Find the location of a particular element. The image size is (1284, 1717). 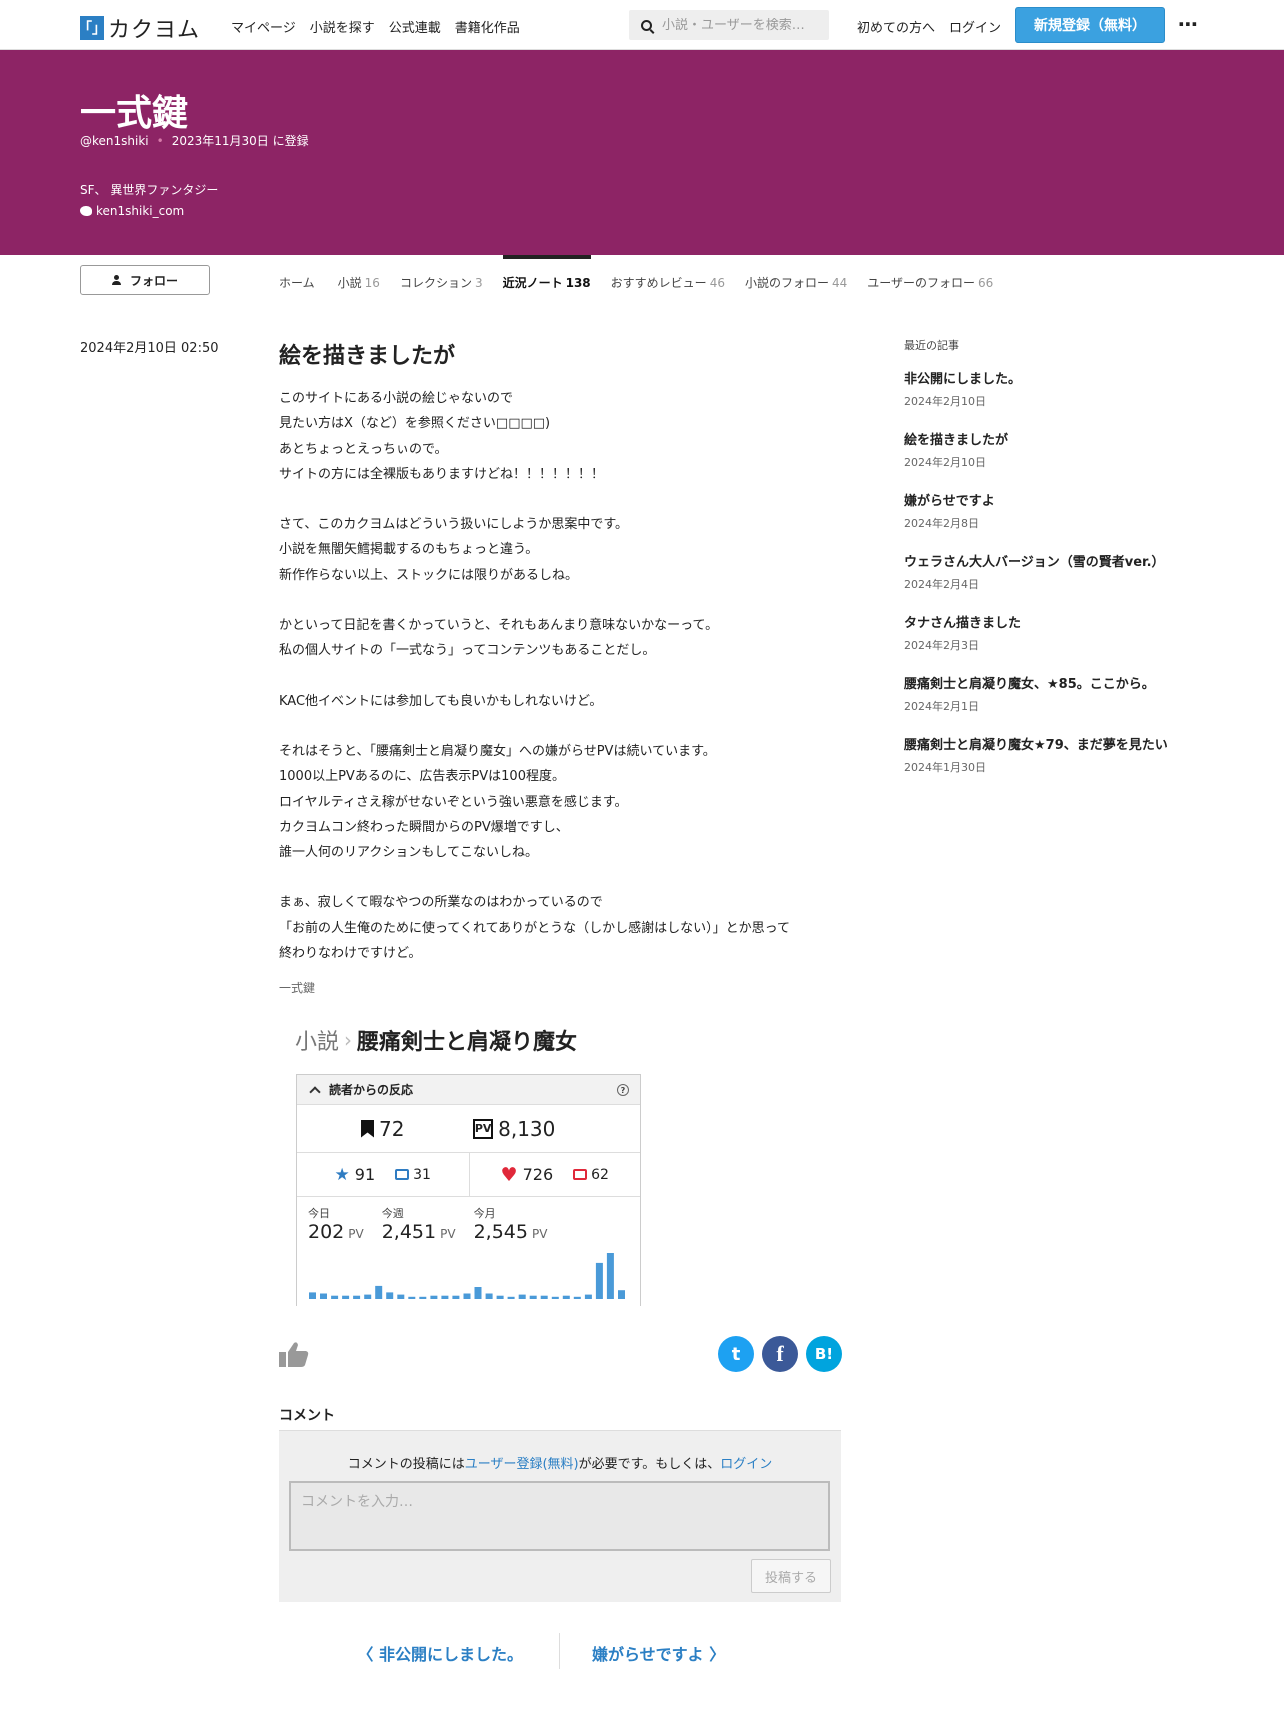

tab-label: 小説のフォロー is located at coordinates (786, 283).